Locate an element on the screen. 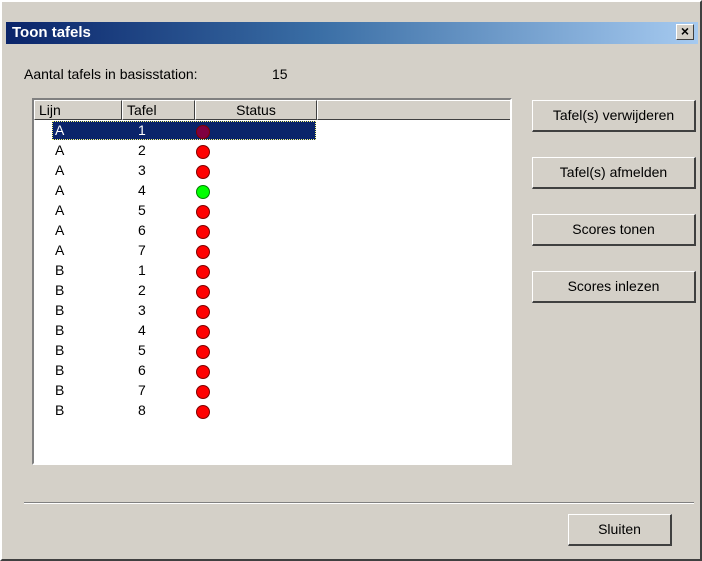 This screenshot has width=702, height=561. logout-tables-button: Tafel(s) afmelden is located at coordinates (614, 173).